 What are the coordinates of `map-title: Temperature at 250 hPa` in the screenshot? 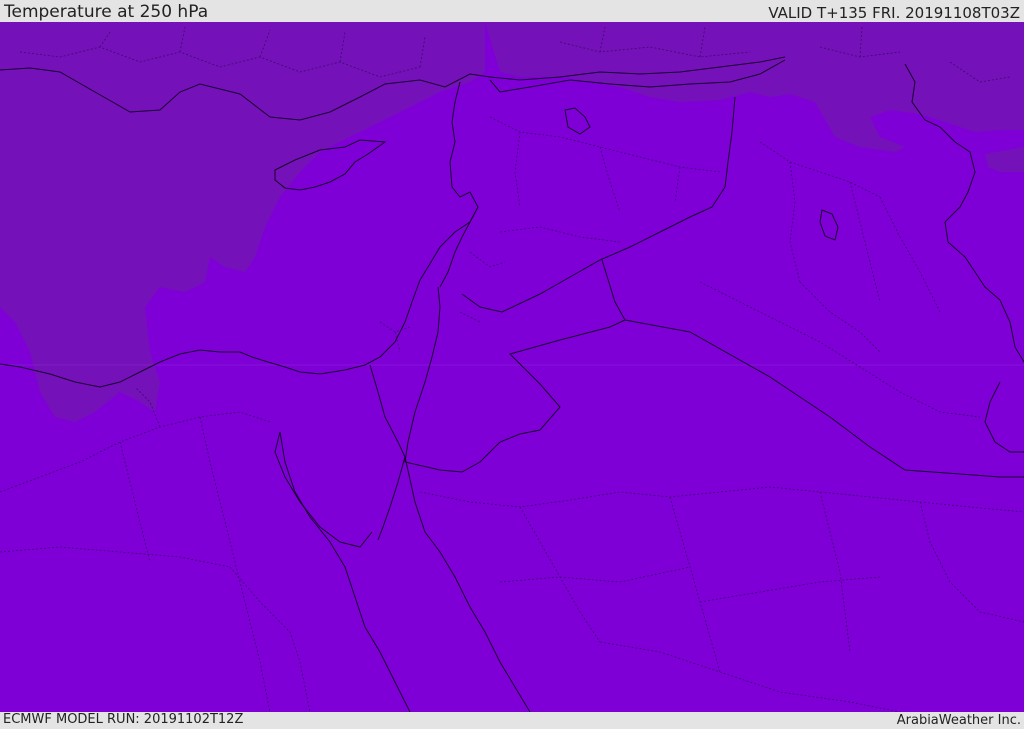 It's located at (106, 12).